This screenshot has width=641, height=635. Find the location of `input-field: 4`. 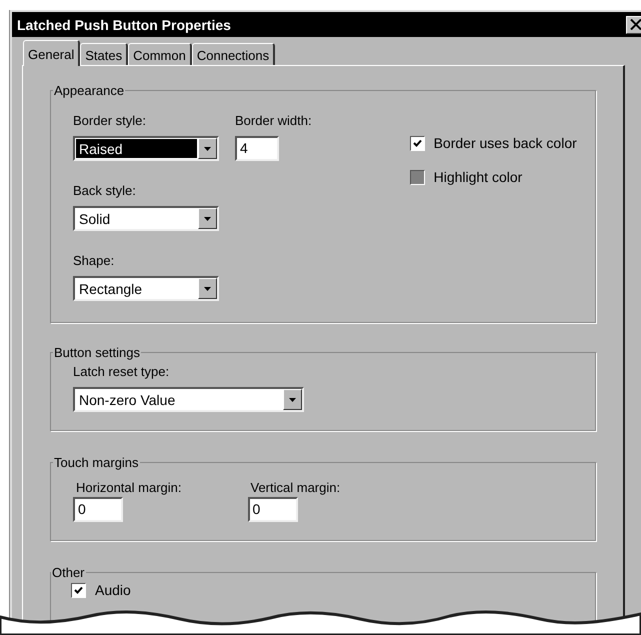

input-field: 4 is located at coordinates (257, 148).